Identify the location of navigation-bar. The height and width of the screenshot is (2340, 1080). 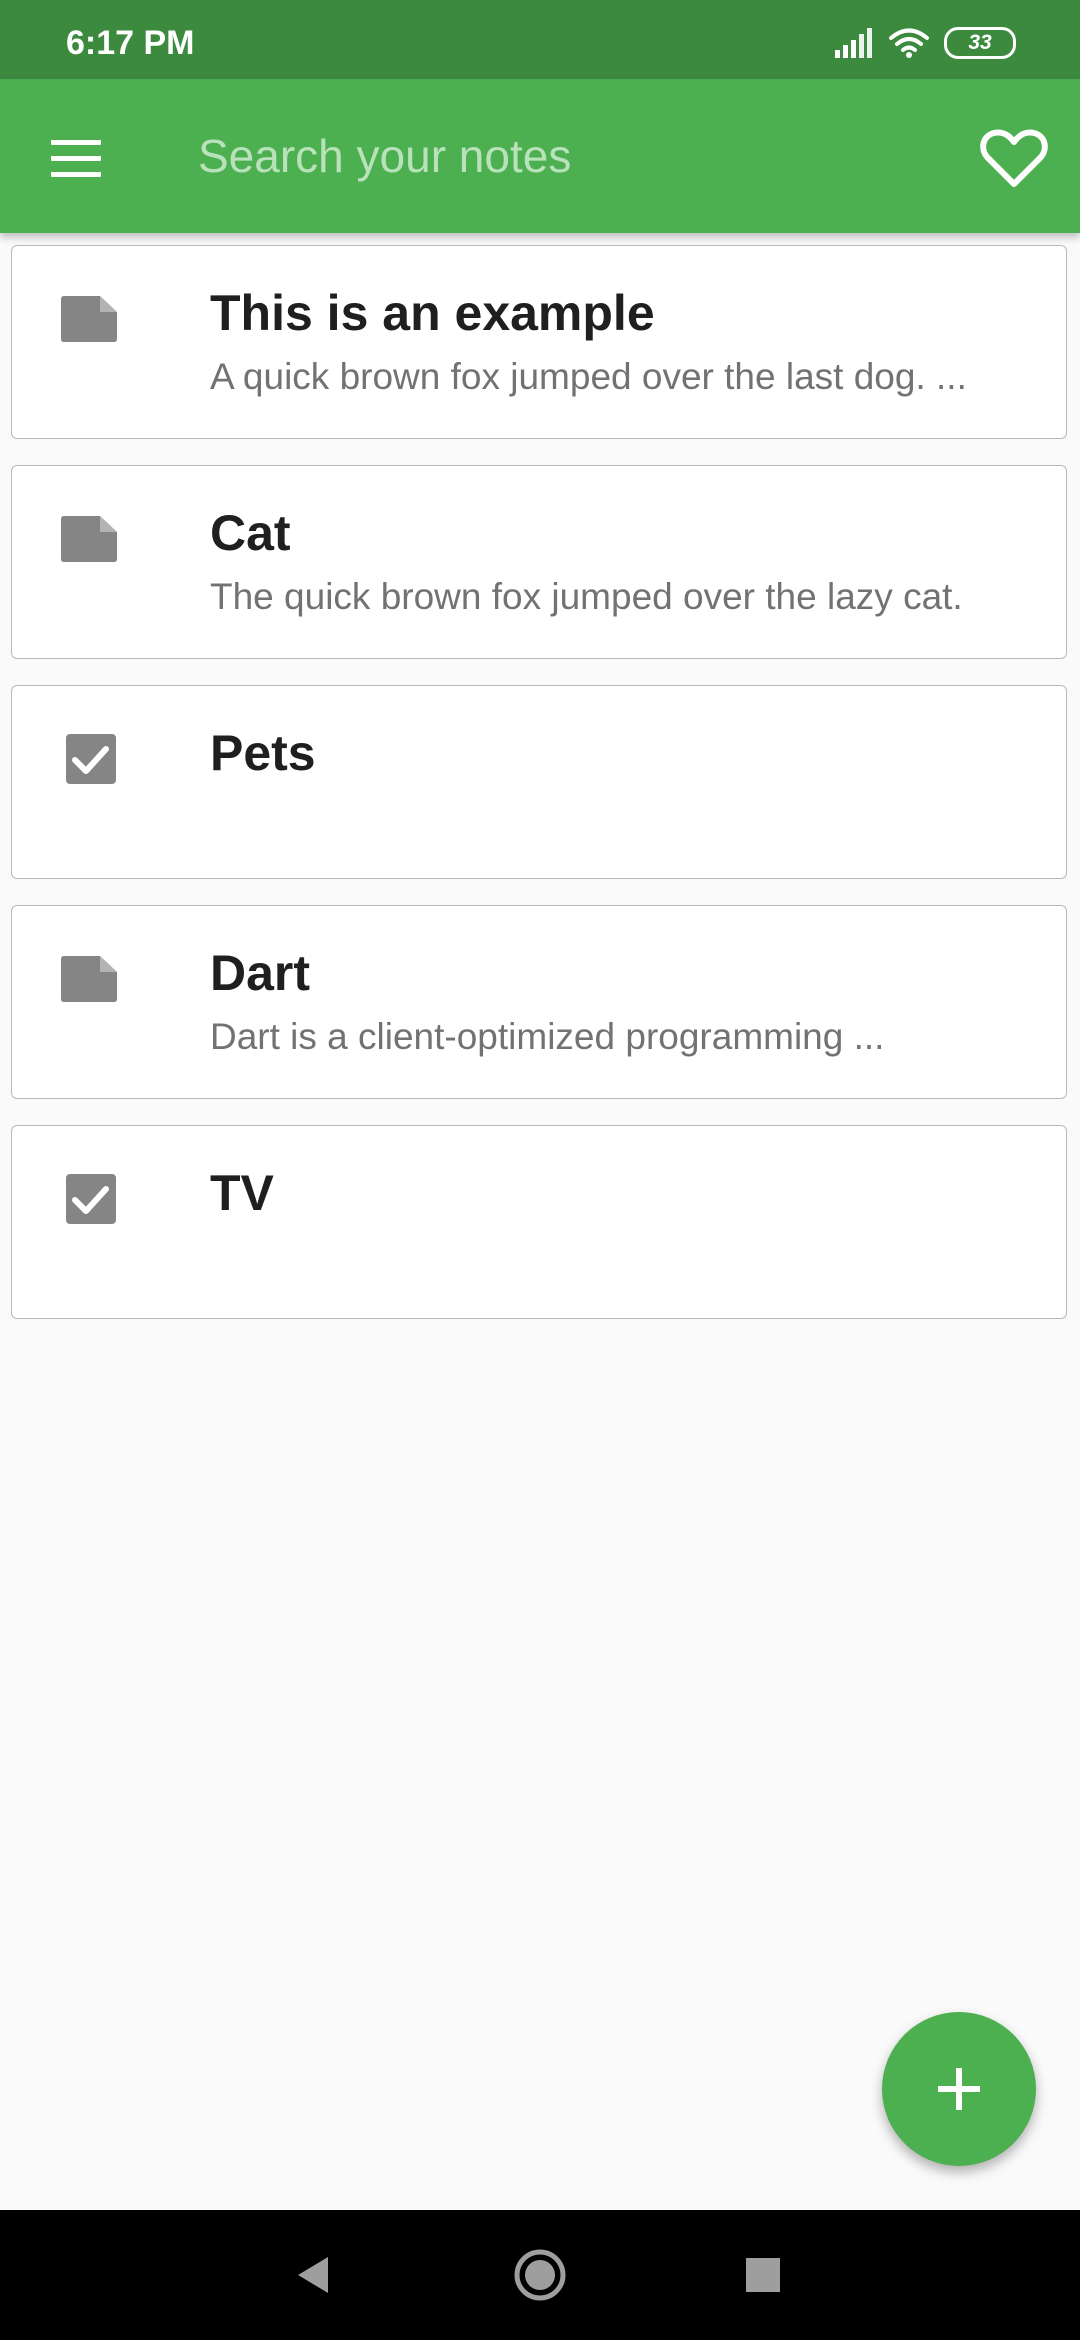
(540, 2275).